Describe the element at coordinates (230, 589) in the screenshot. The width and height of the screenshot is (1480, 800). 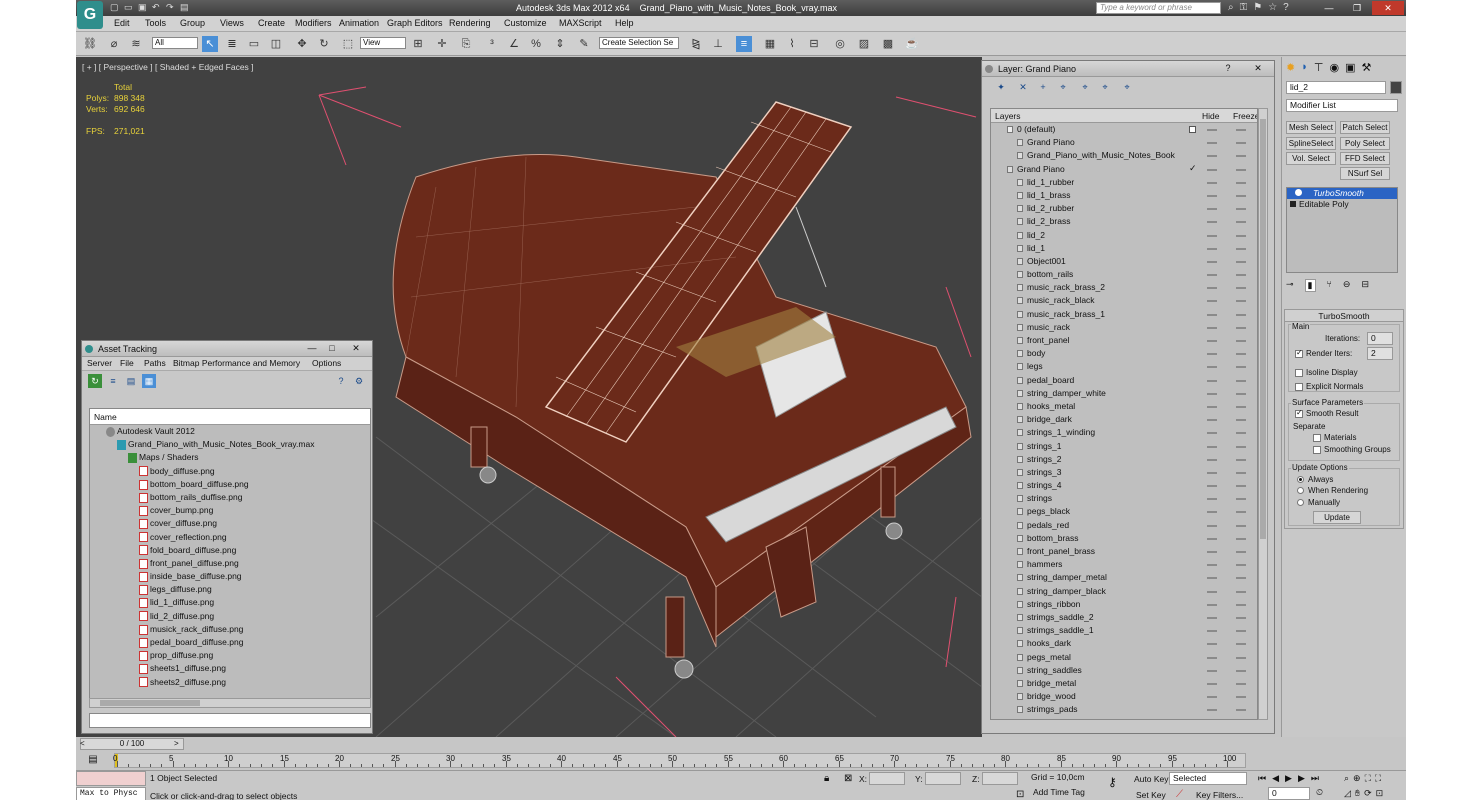
I see `asset-map-item: legs_diffuse.png` at that location.